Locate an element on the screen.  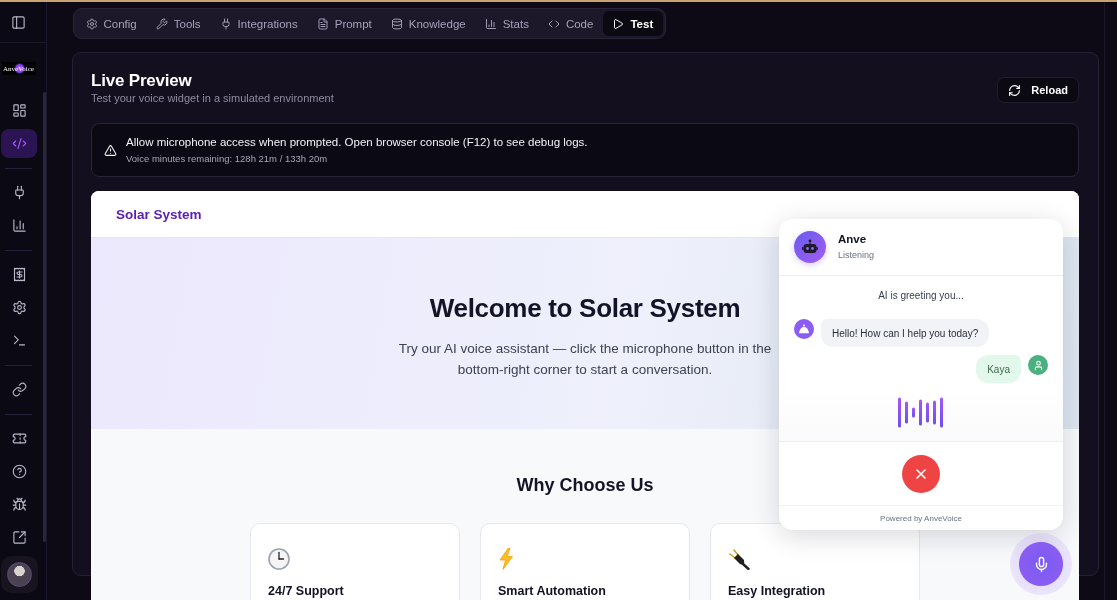
scrollbar-thumb is located at coordinates (44, 317).